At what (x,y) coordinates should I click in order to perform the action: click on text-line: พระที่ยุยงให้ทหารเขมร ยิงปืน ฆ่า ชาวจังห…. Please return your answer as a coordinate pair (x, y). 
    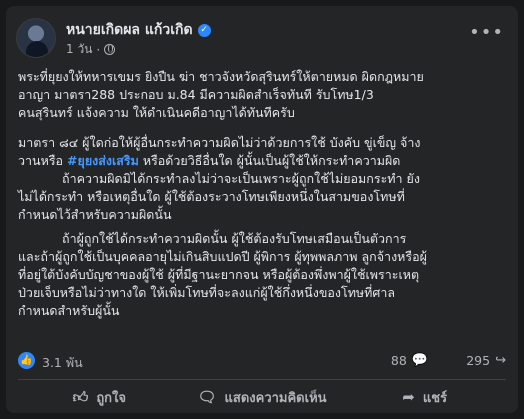
    Looking at the image, I should click on (221, 76).